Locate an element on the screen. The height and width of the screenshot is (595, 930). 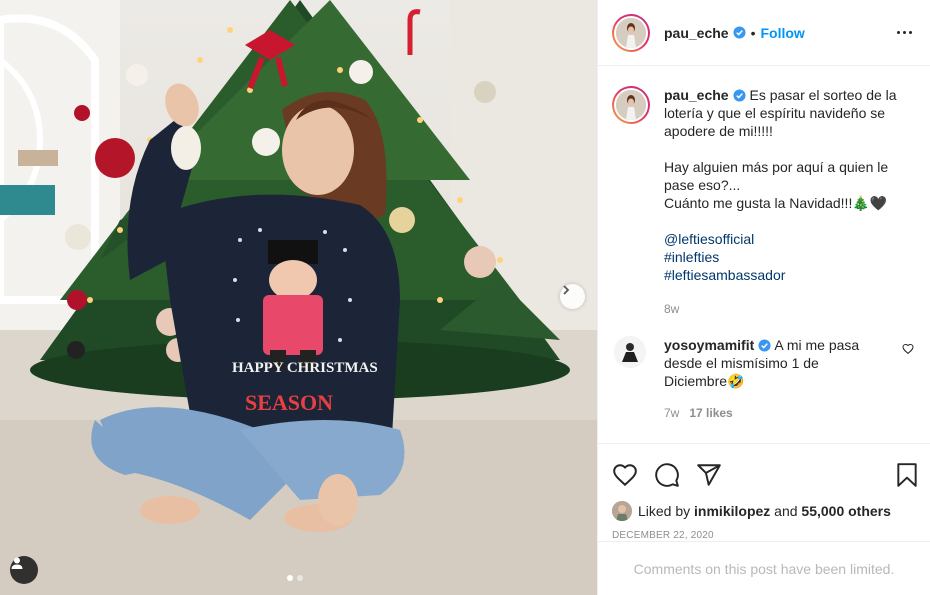
comment-likes: 17 likes is located at coordinates (710, 413).